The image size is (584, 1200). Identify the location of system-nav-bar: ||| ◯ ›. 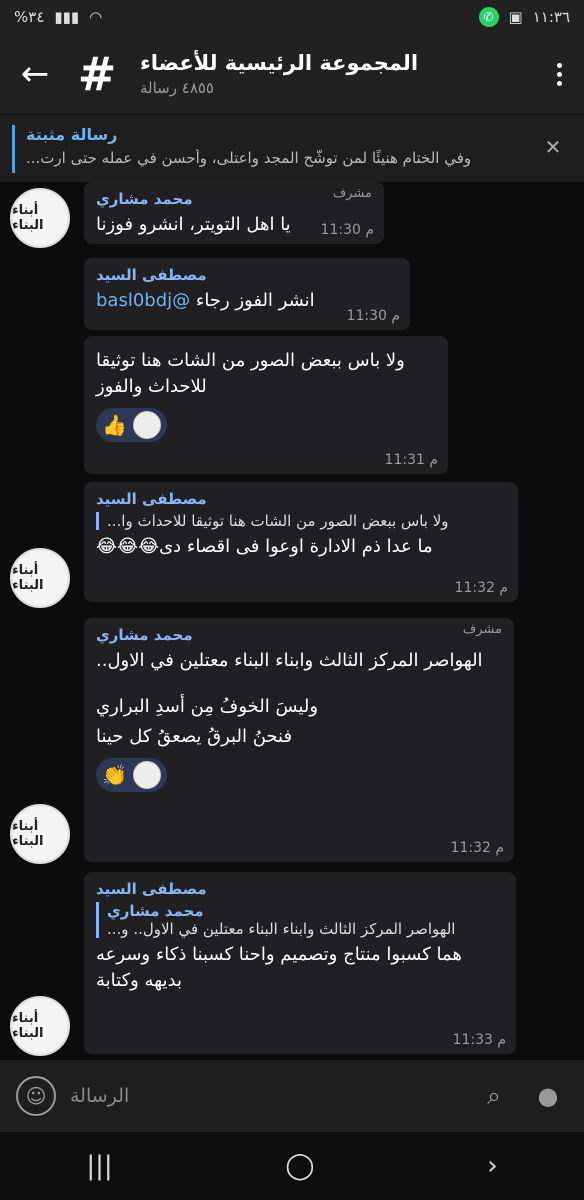
(292, 1166).